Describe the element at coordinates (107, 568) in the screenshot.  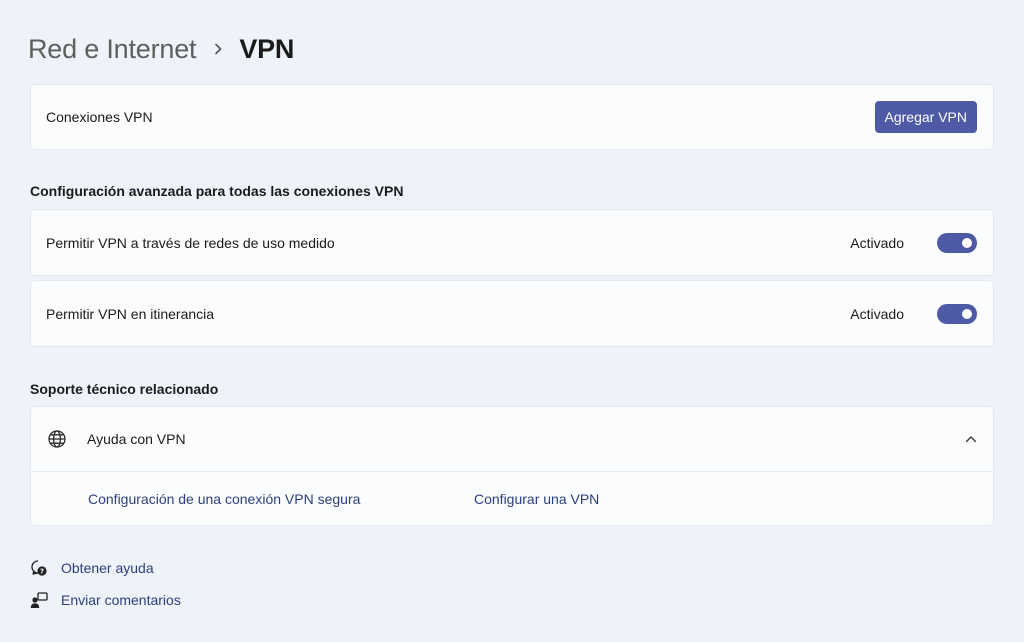
I see `get-help-label: Obtener ayuda` at that location.